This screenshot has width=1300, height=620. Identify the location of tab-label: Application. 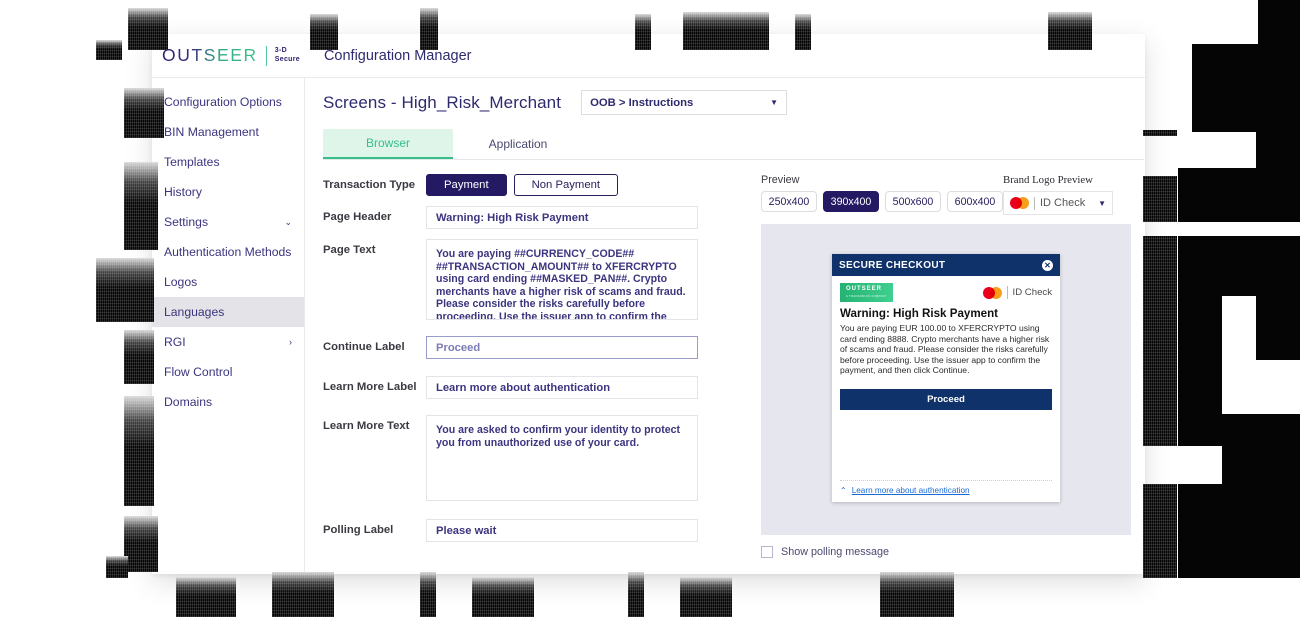
(518, 144).